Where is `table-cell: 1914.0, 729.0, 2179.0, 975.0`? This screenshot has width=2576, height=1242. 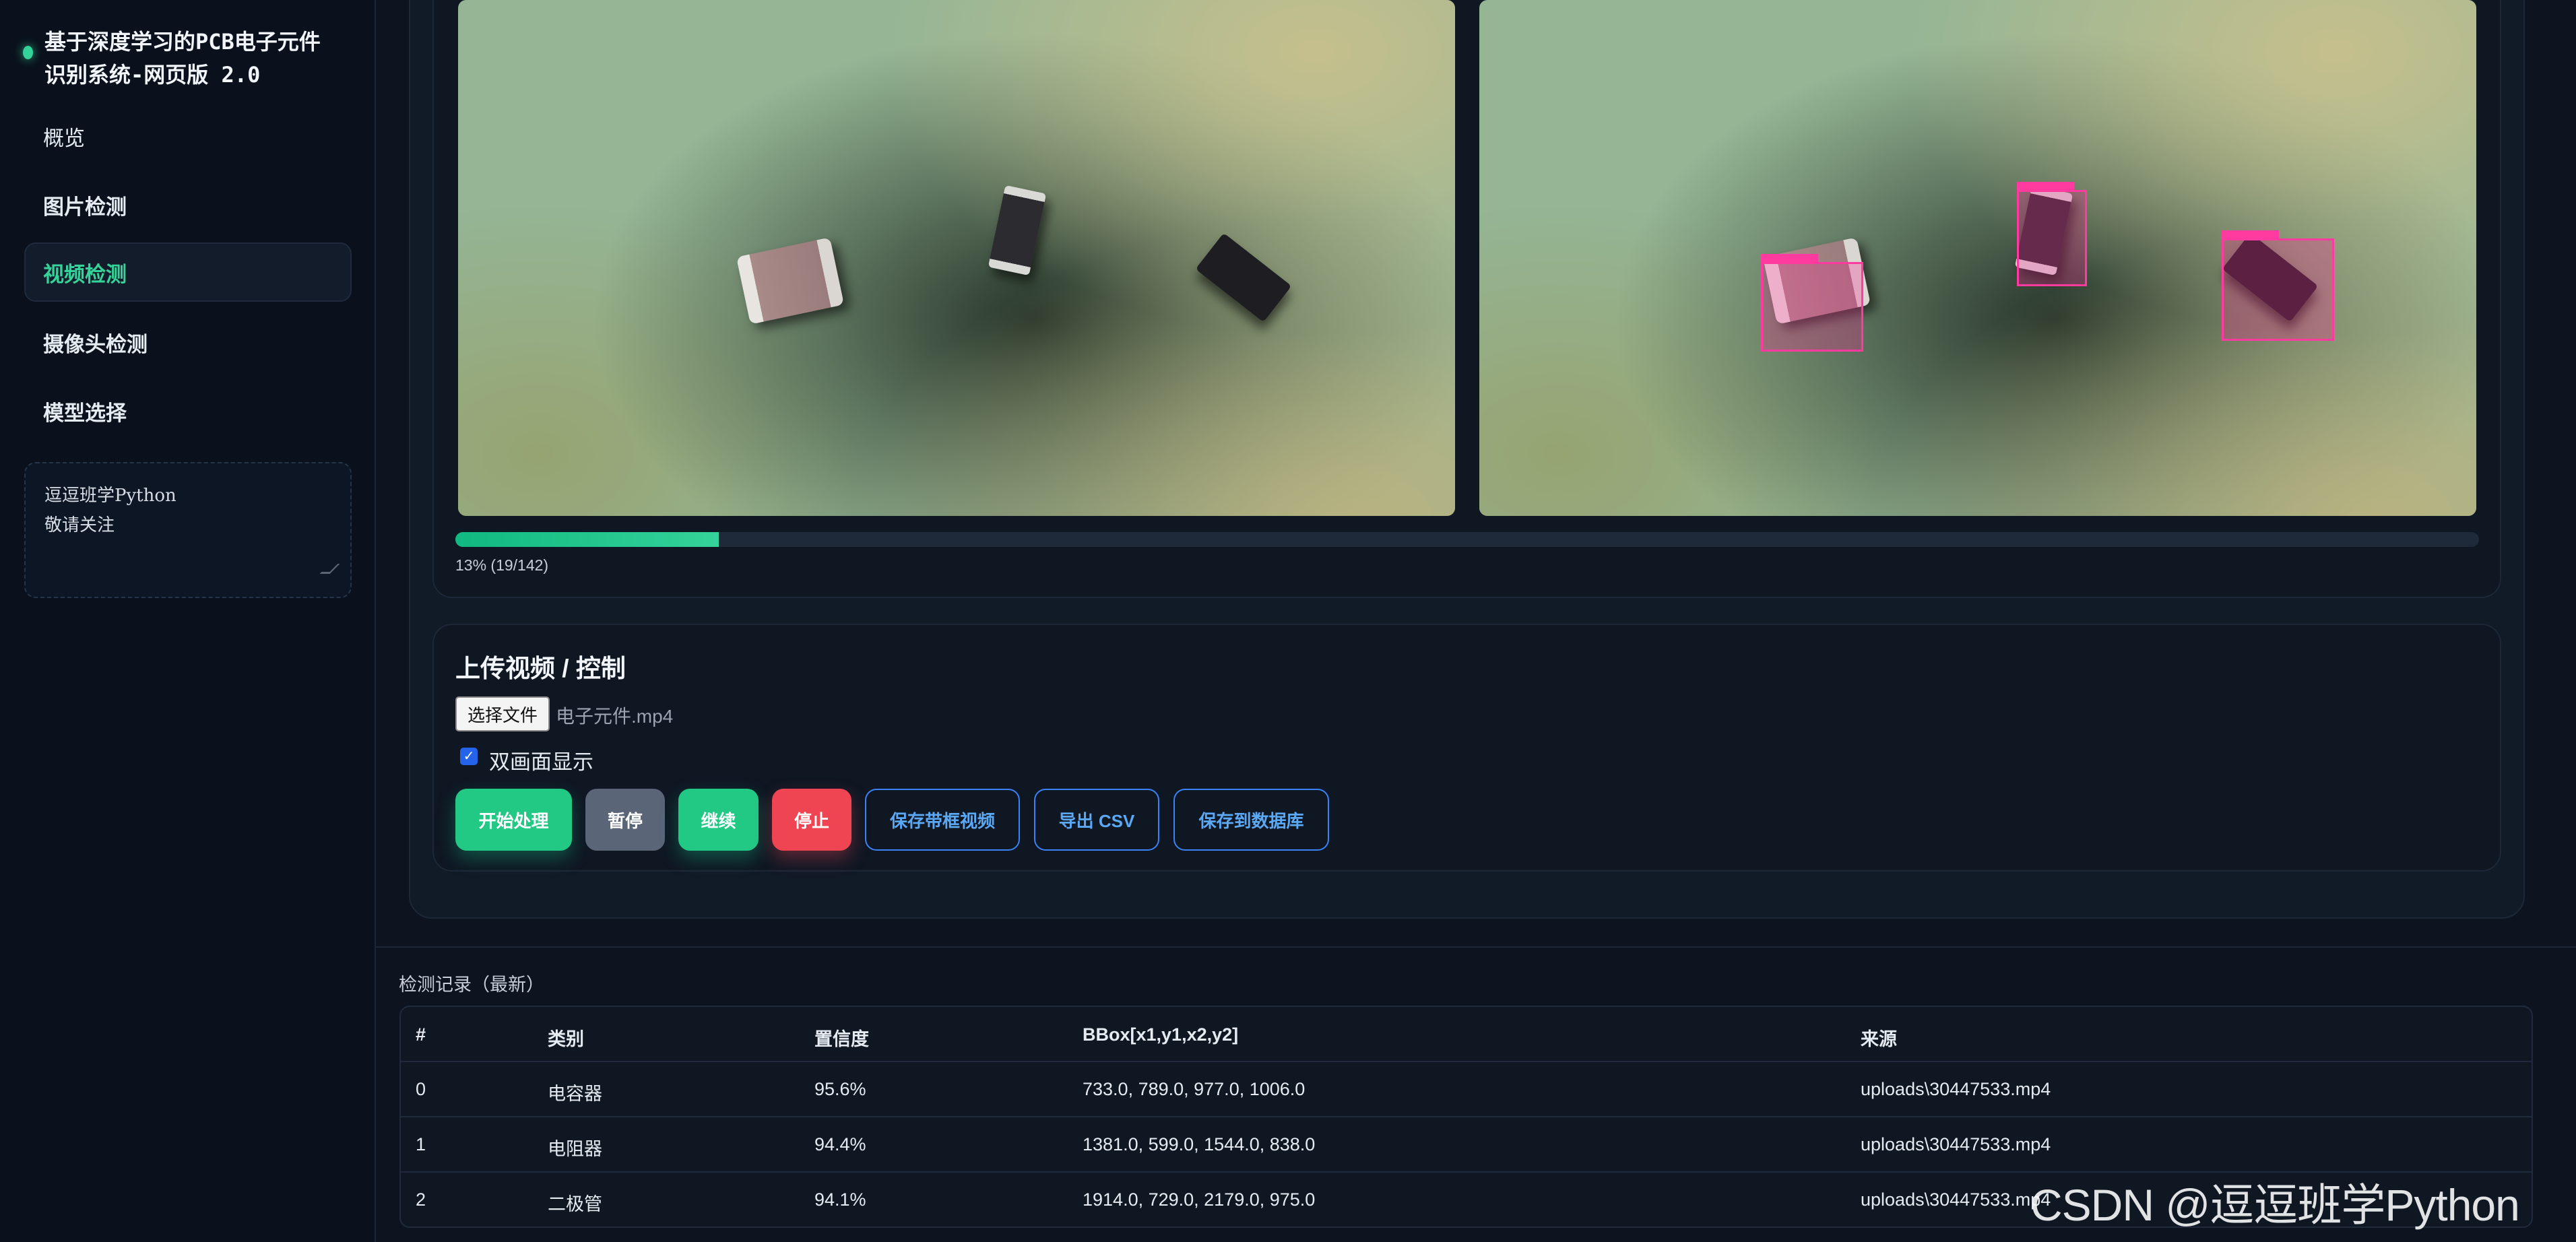
table-cell: 1914.0, 729.0, 2179.0, 975.0 is located at coordinates (1200, 1199).